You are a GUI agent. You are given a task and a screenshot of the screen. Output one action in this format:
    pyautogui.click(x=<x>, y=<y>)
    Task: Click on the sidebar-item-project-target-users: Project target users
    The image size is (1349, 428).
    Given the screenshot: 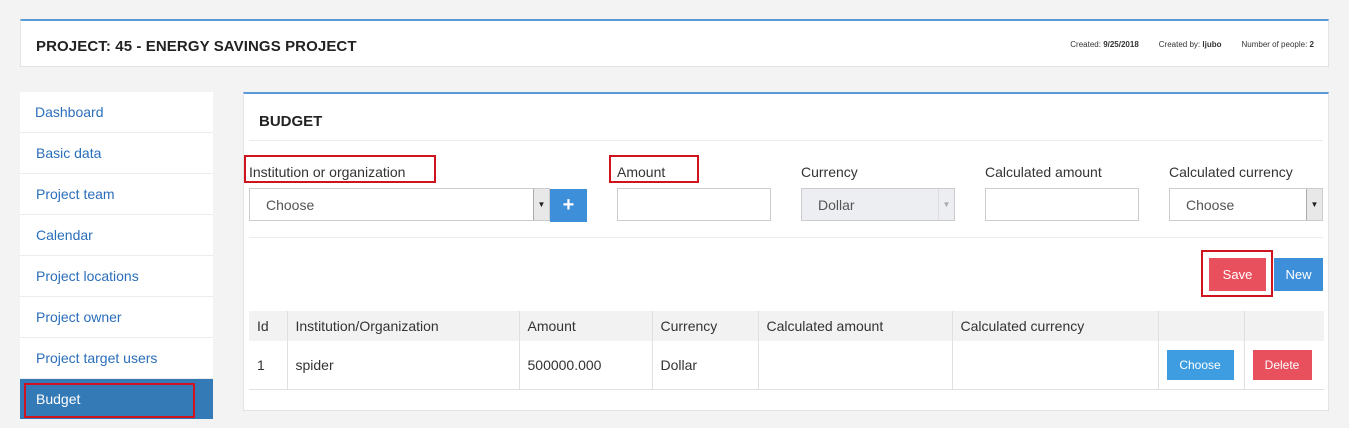 What is the action you would take?
    pyautogui.click(x=116, y=358)
    